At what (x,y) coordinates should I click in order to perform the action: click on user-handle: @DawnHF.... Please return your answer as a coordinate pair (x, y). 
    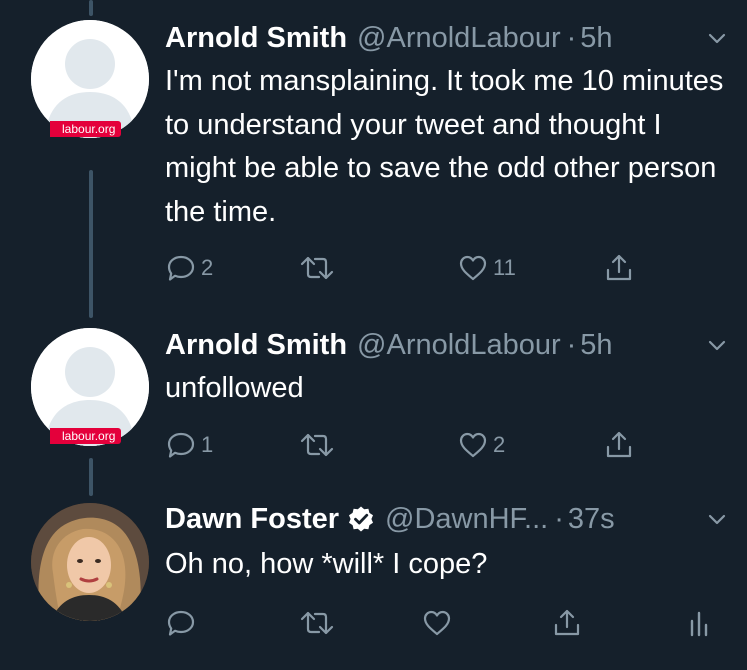
    Looking at the image, I should click on (466, 519).